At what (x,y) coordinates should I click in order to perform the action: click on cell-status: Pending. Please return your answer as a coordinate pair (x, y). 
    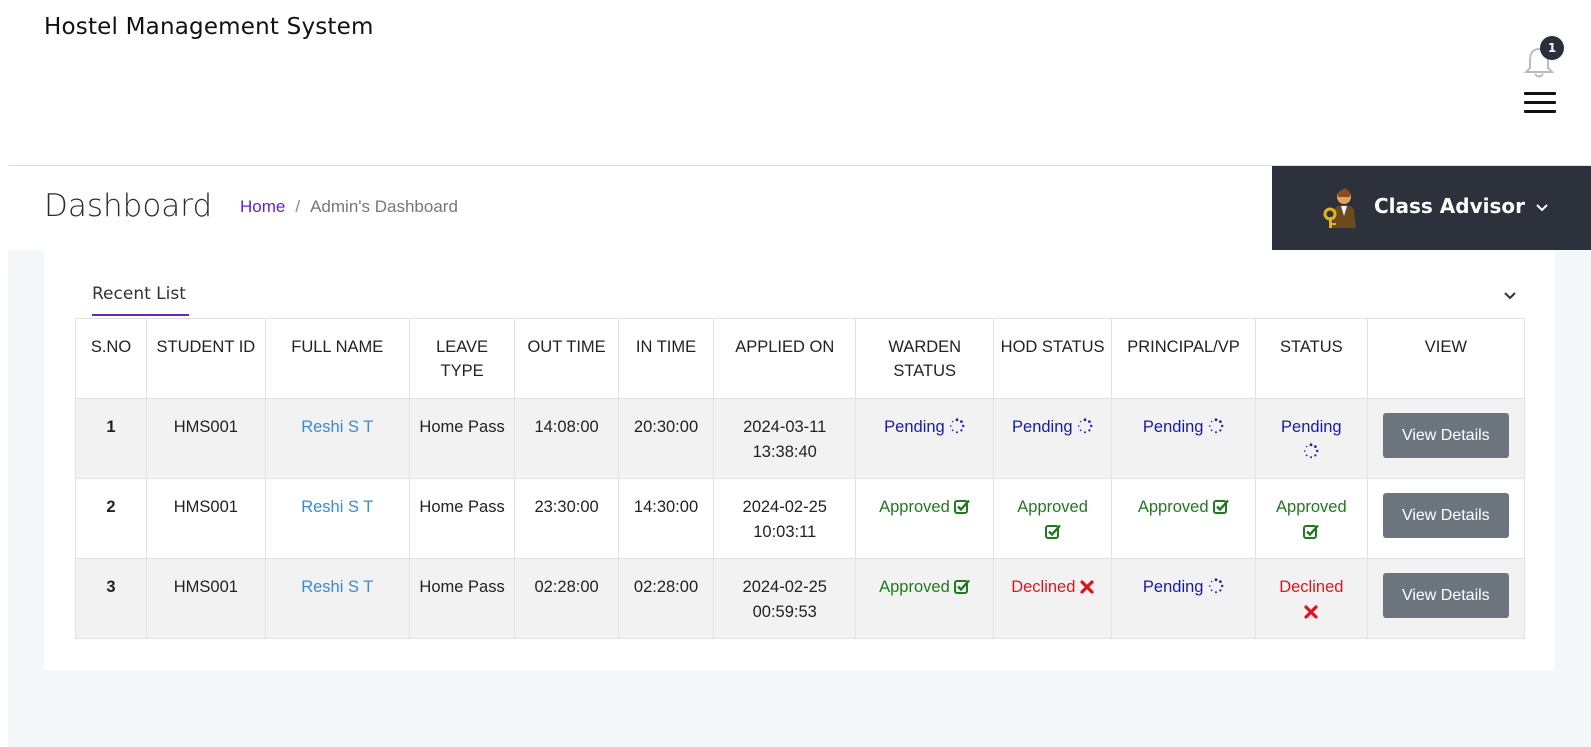
    Looking at the image, I should click on (1311, 438).